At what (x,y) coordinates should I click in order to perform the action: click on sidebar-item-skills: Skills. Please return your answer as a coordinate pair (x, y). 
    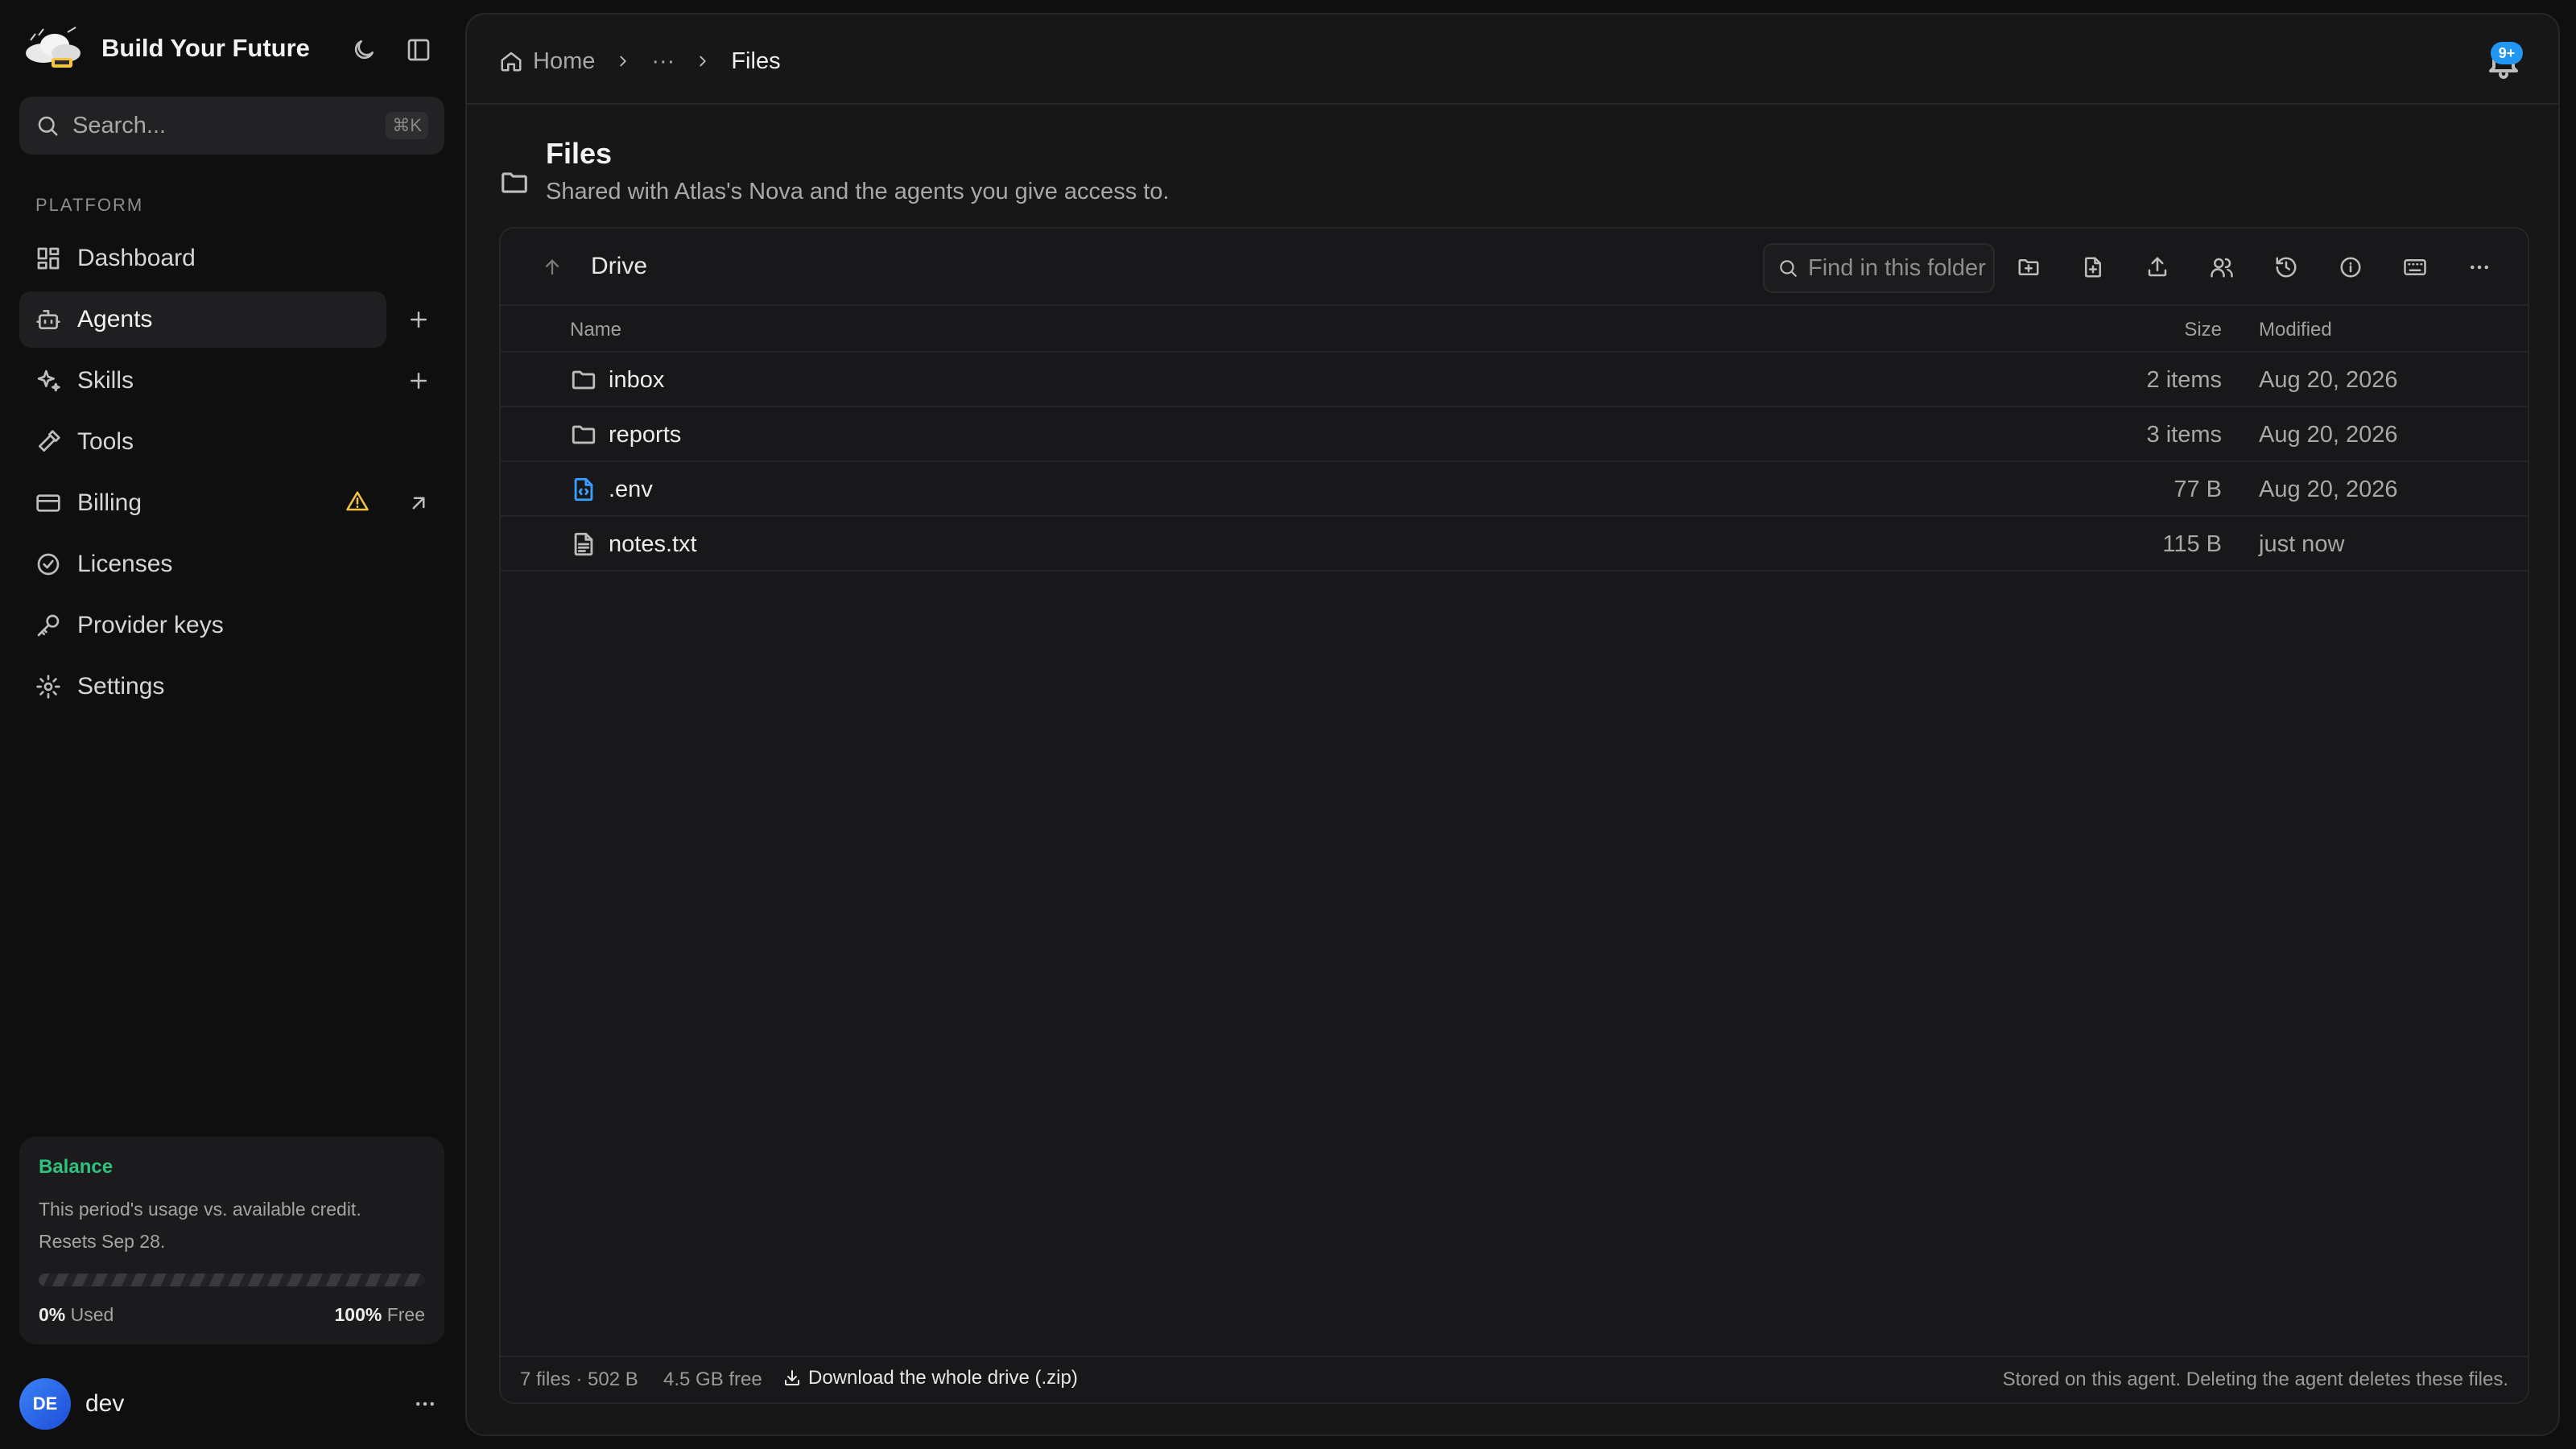
    Looking at the image, I should click on (202, 381).